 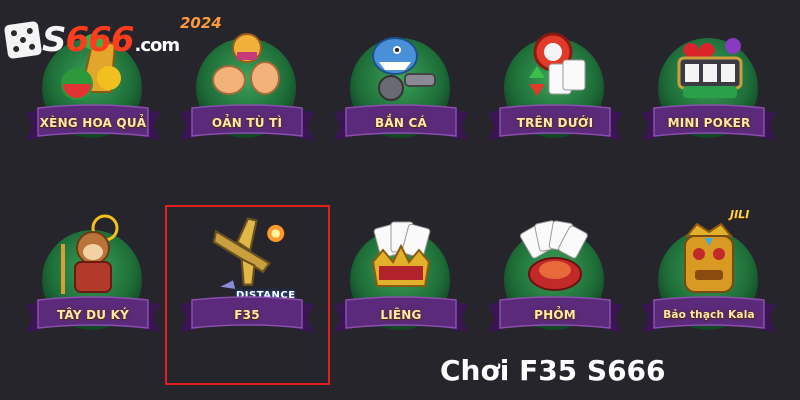 What do you see at coordinates (401, 254) in the screenshot?
I see `cards-crown-icon` at bounding box center [401, 254].